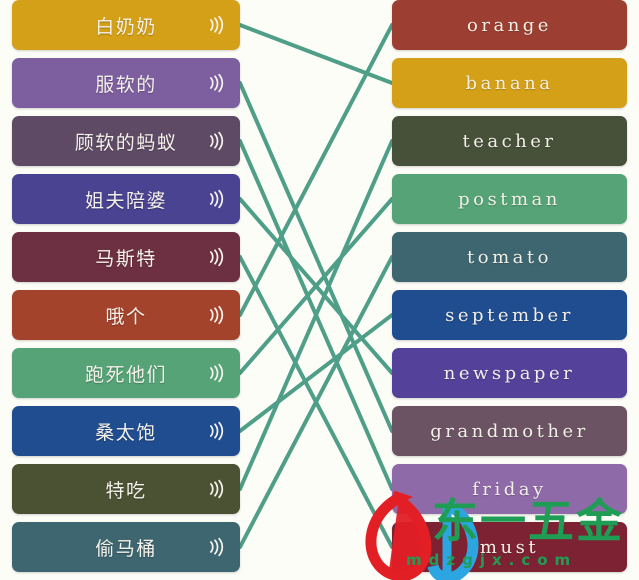 The height and width of the screenshot is (580, 639). I want to click on right-card-7: grandmother, so click(509, 431).